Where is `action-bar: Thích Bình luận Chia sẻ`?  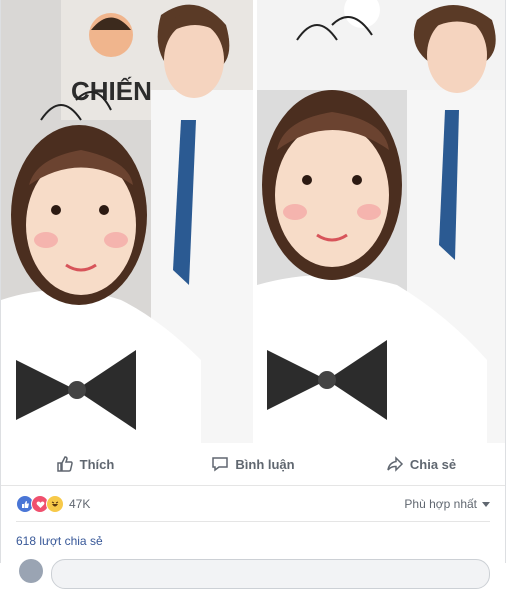
action-bar: Thích Bình luận Chia sẻ is located at coordinates (253, 464).